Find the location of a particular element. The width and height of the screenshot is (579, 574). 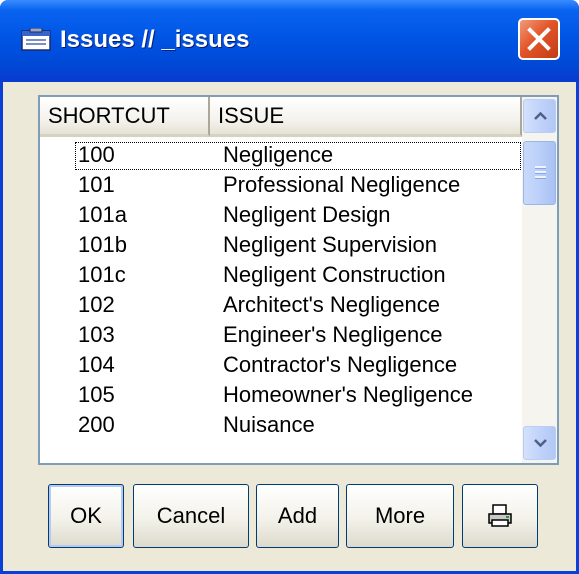

shortcut-cell: 103 is located at coordinates (96, 334).